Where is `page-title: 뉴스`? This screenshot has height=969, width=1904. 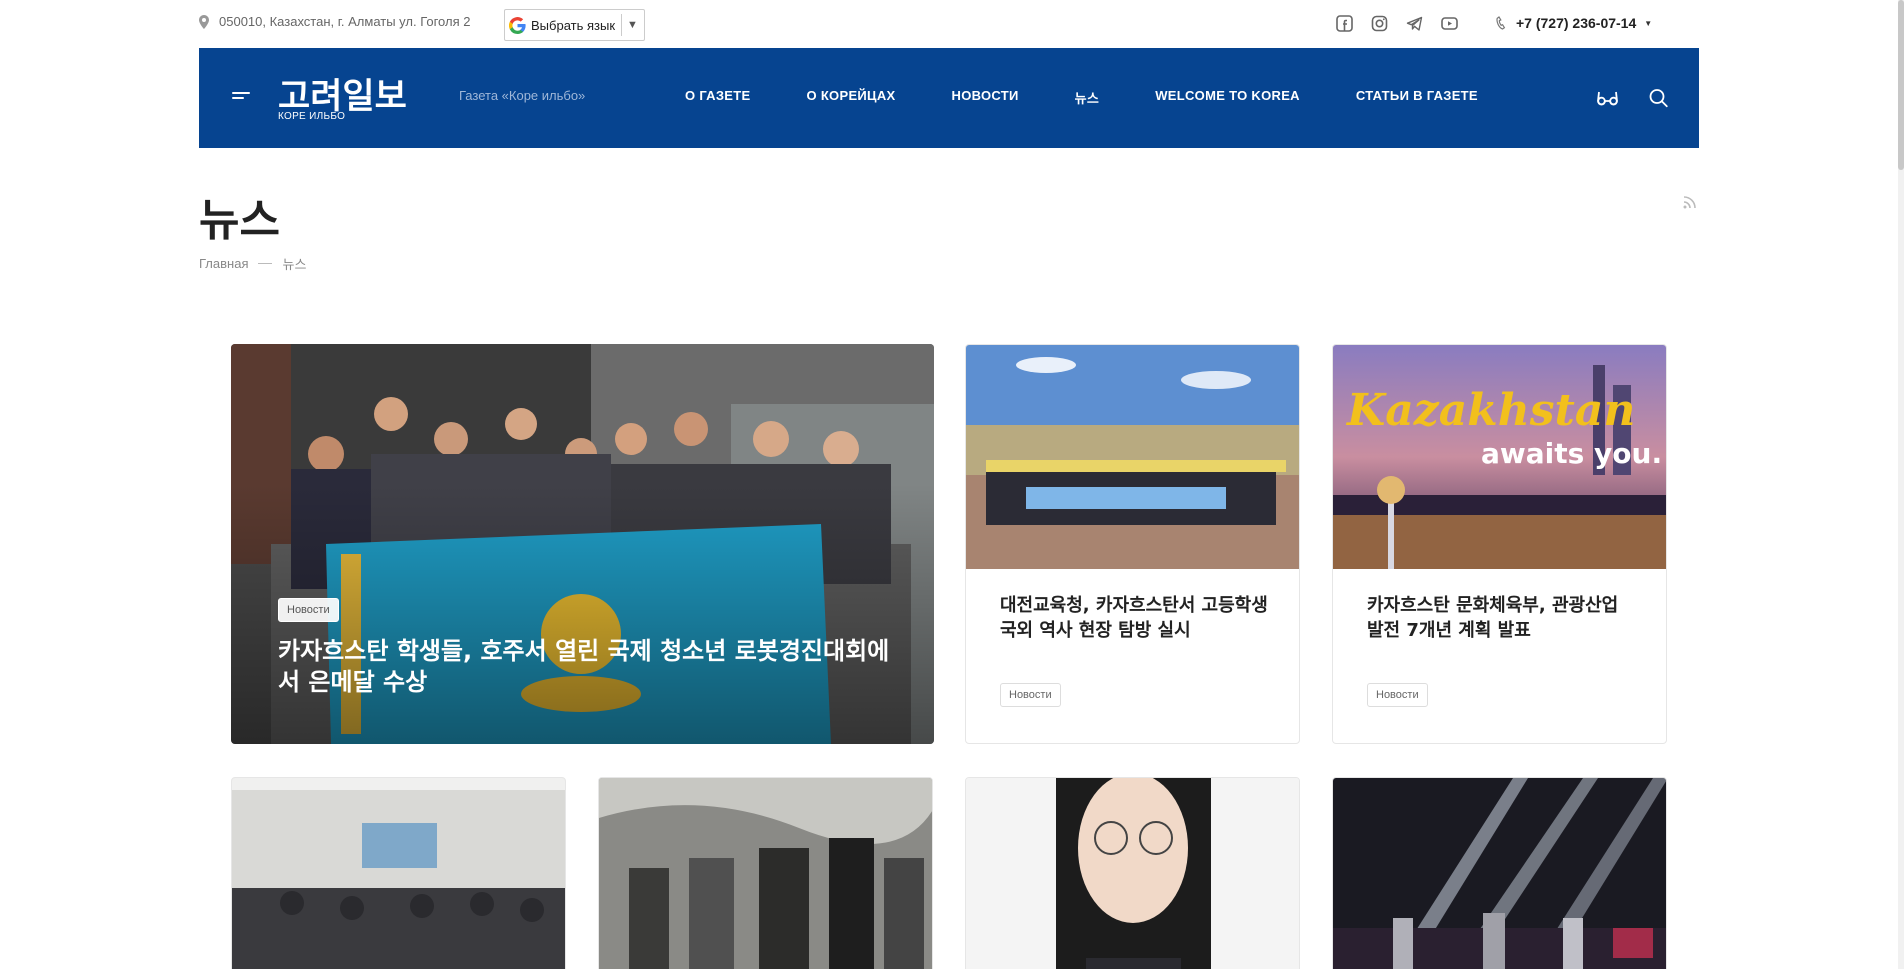
page-title: 뉴스 is located at coordinates (239, 220).